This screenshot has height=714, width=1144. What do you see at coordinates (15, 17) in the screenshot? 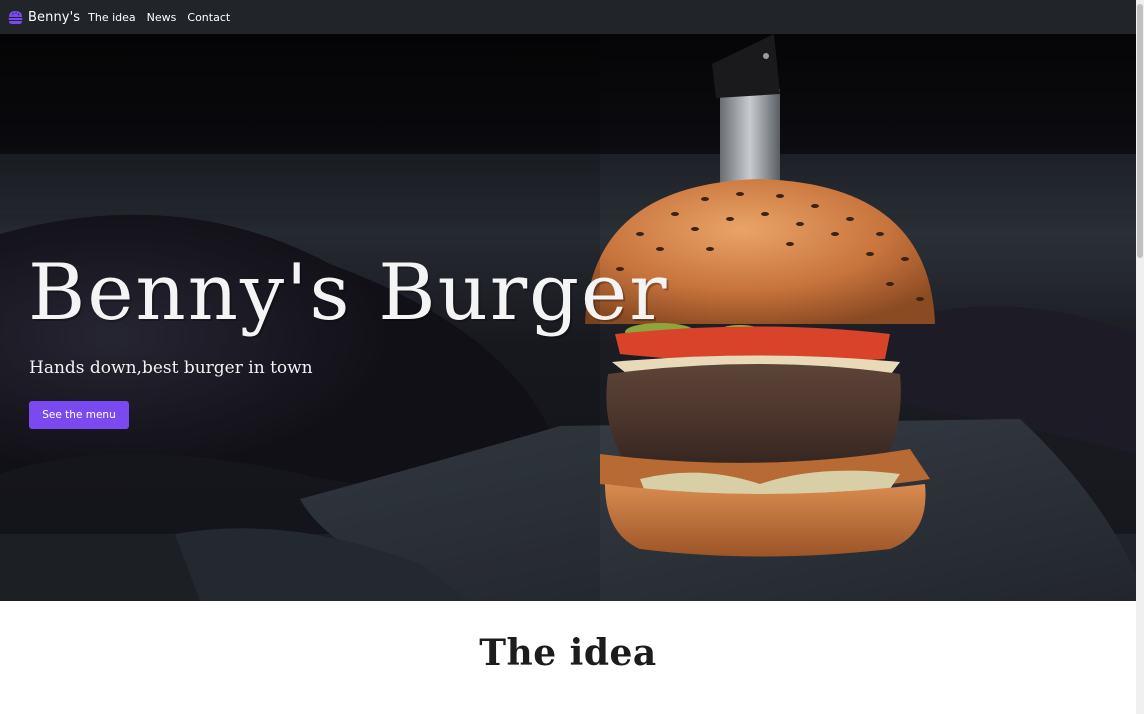
I see `burger-icon` at bounding box center [15, 17].